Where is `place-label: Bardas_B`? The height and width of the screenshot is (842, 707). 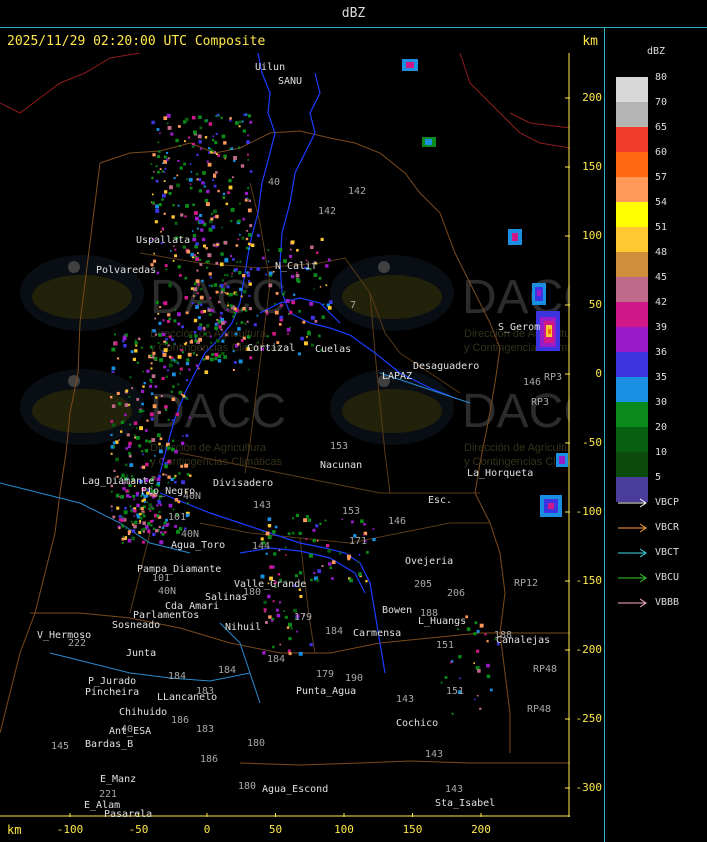
place-label: Bardas_B is located at coordinates (109, 744).